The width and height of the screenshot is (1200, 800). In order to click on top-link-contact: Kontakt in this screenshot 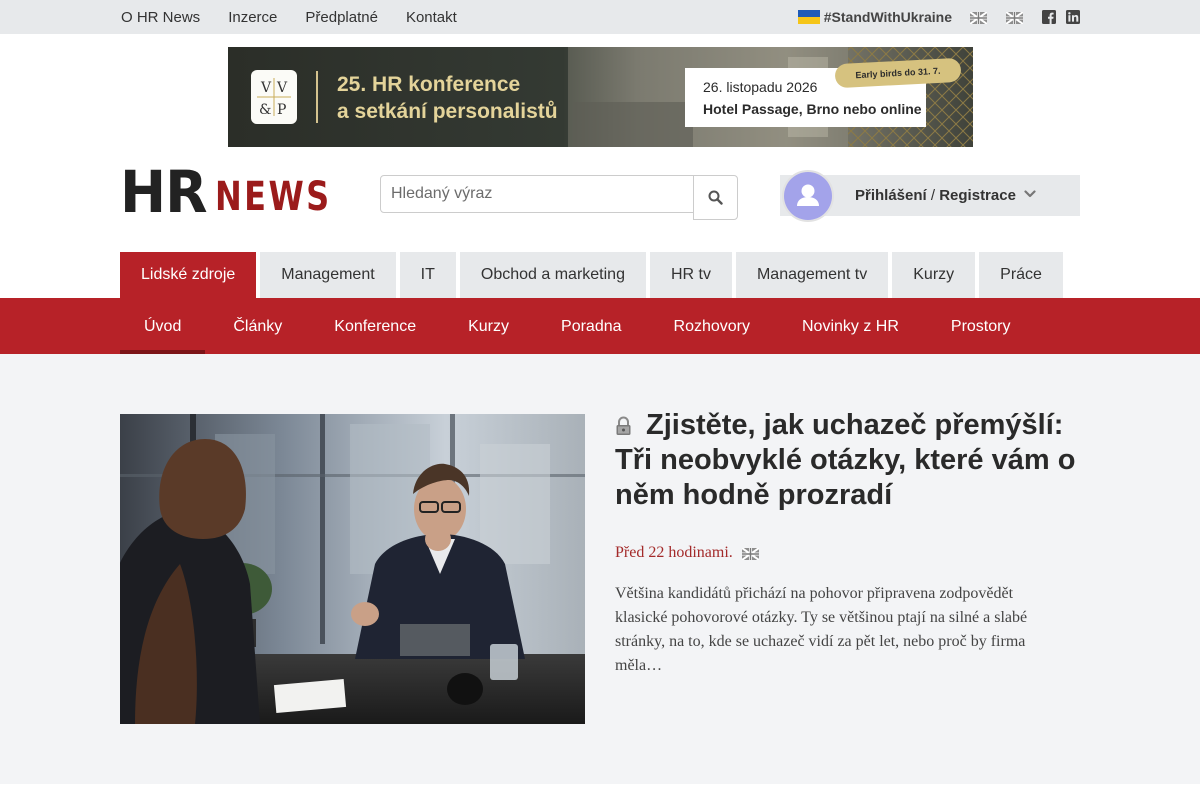, I will do `click(431, 17)`.